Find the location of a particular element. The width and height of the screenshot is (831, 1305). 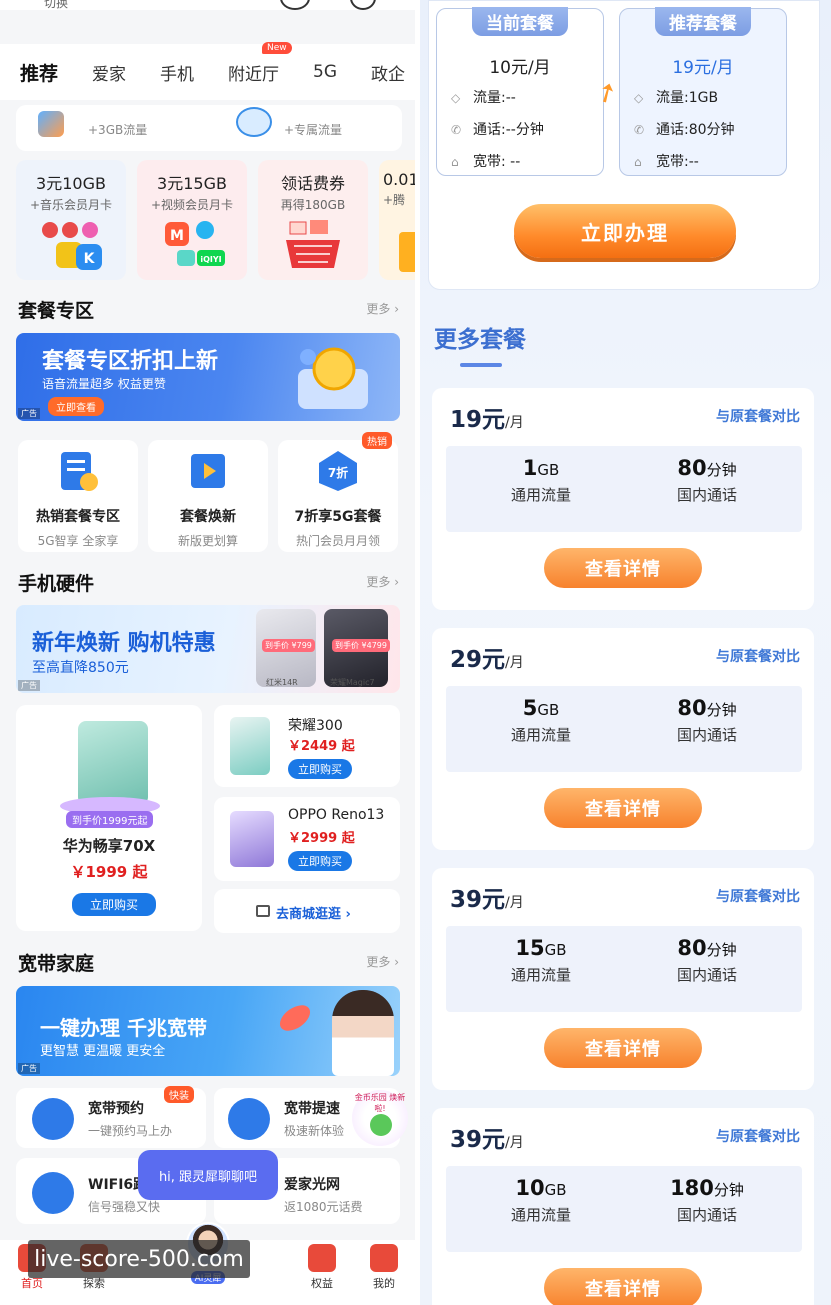

bb-item-name: 爱家光网 is located at coordinates (312, 1185).